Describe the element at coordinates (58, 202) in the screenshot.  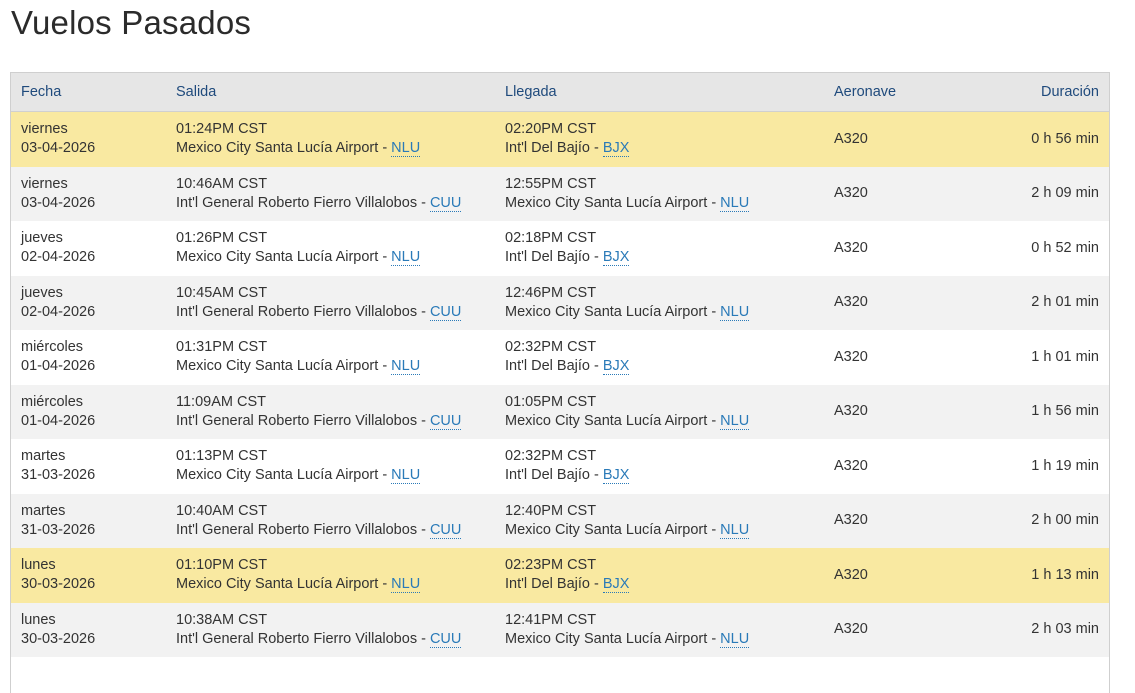
I see `flight-date: 03-04-2026` at that location.